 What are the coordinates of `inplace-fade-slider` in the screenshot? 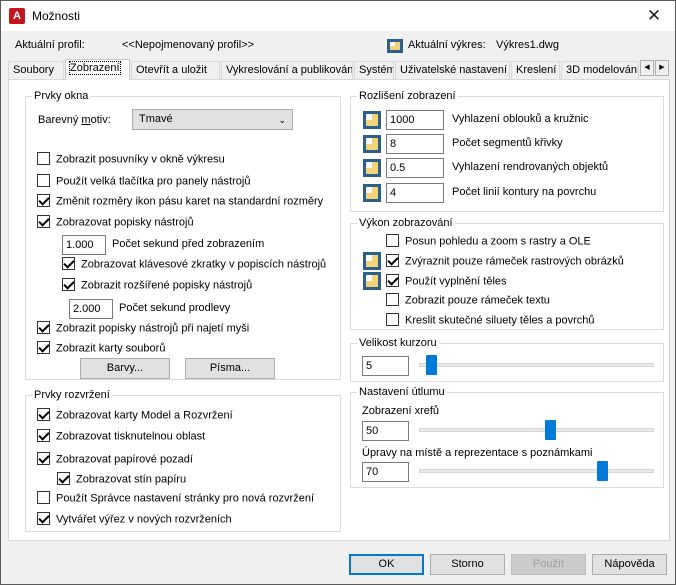 It's located at (536, 471).